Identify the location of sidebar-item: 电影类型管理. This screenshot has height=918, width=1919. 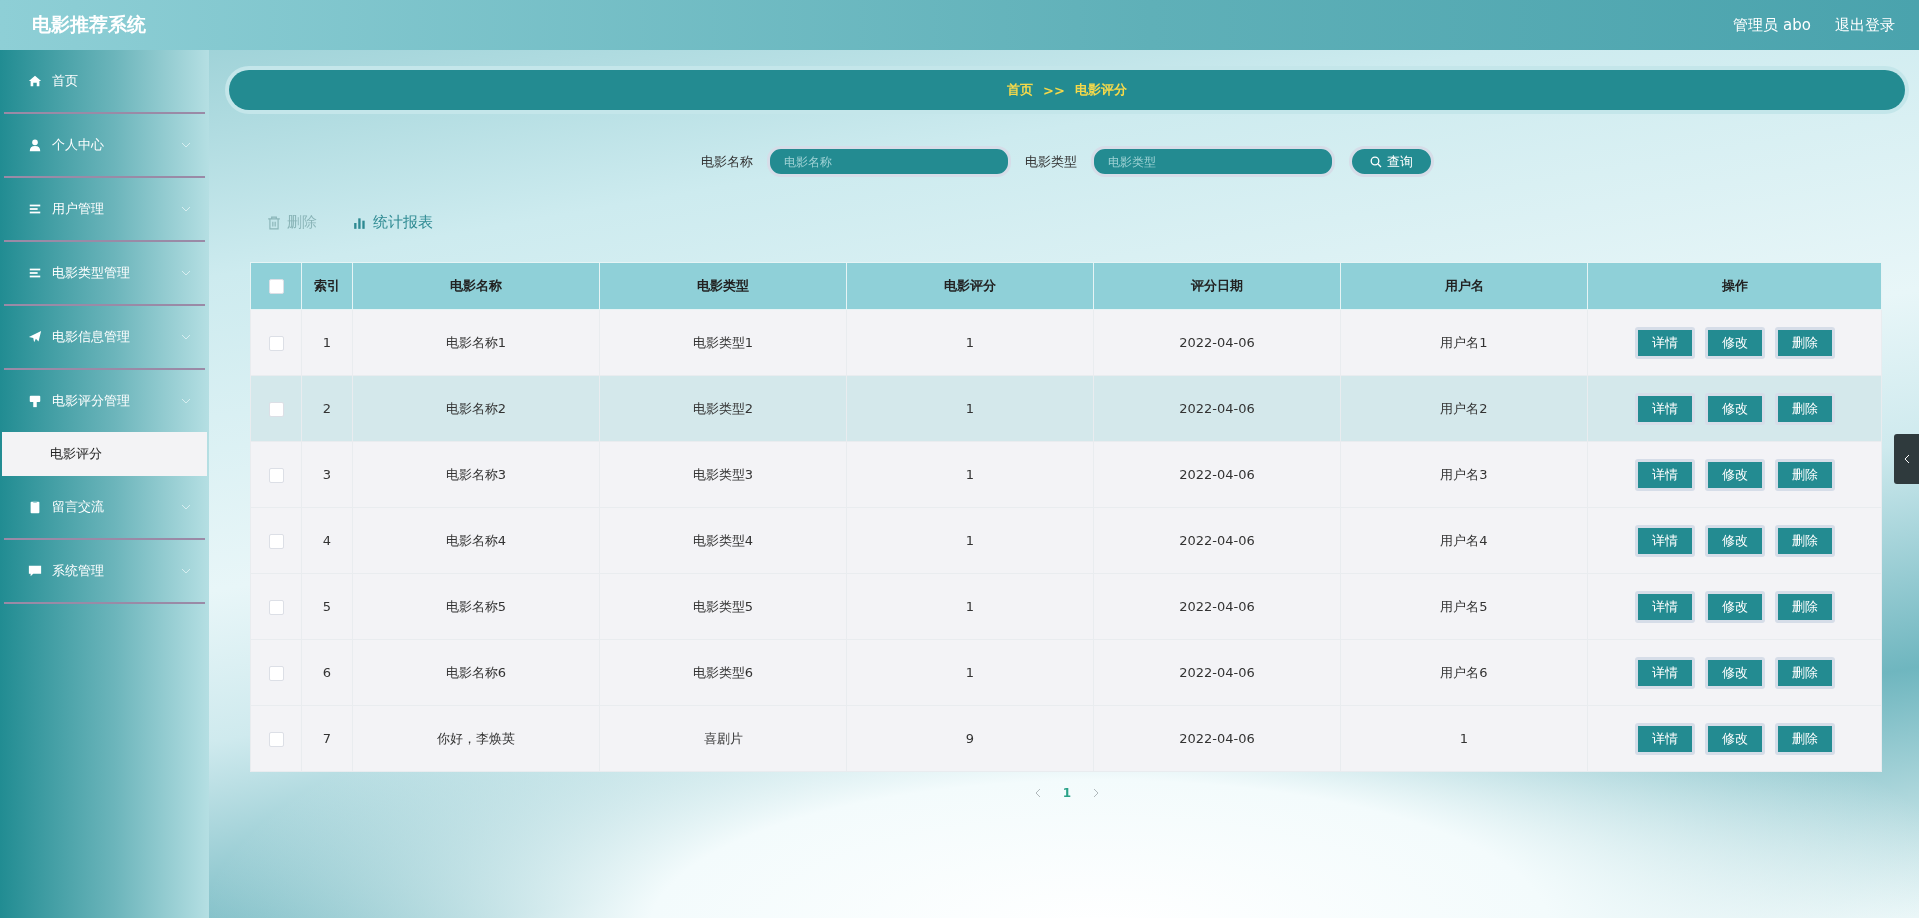
(104, 273).